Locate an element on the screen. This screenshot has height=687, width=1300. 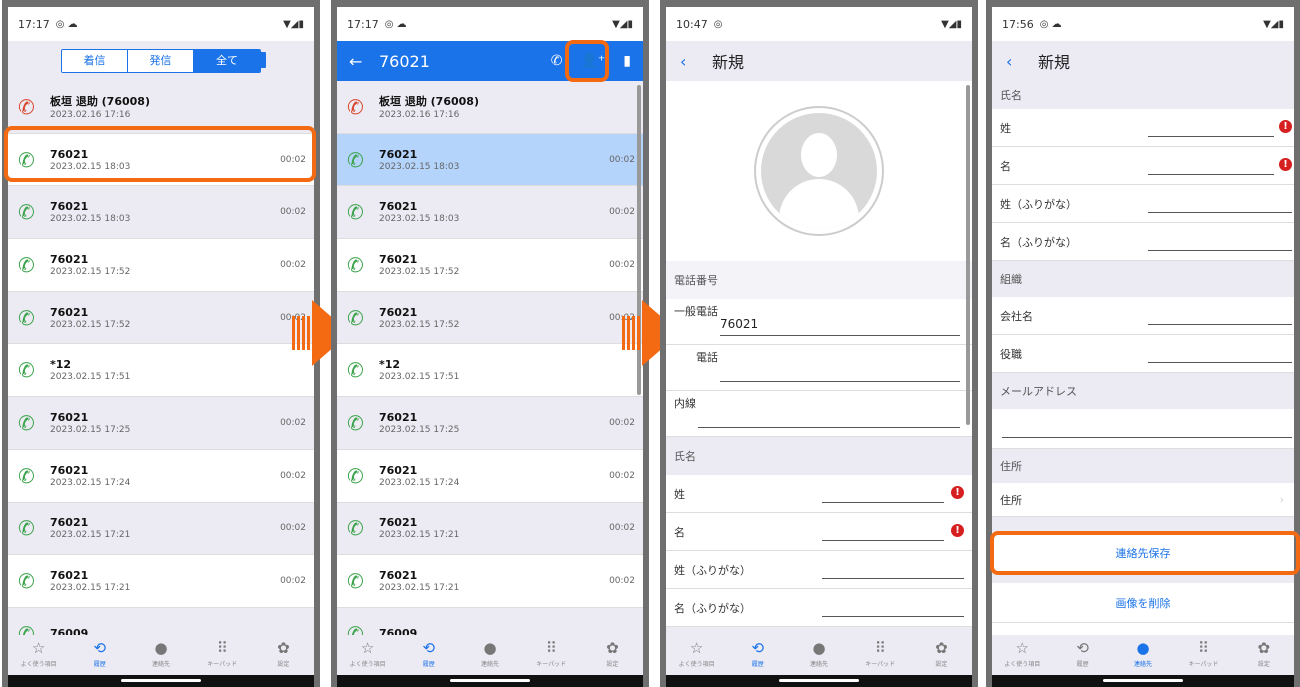
address-field: 住所 › is located at coordinates (1143, 500).